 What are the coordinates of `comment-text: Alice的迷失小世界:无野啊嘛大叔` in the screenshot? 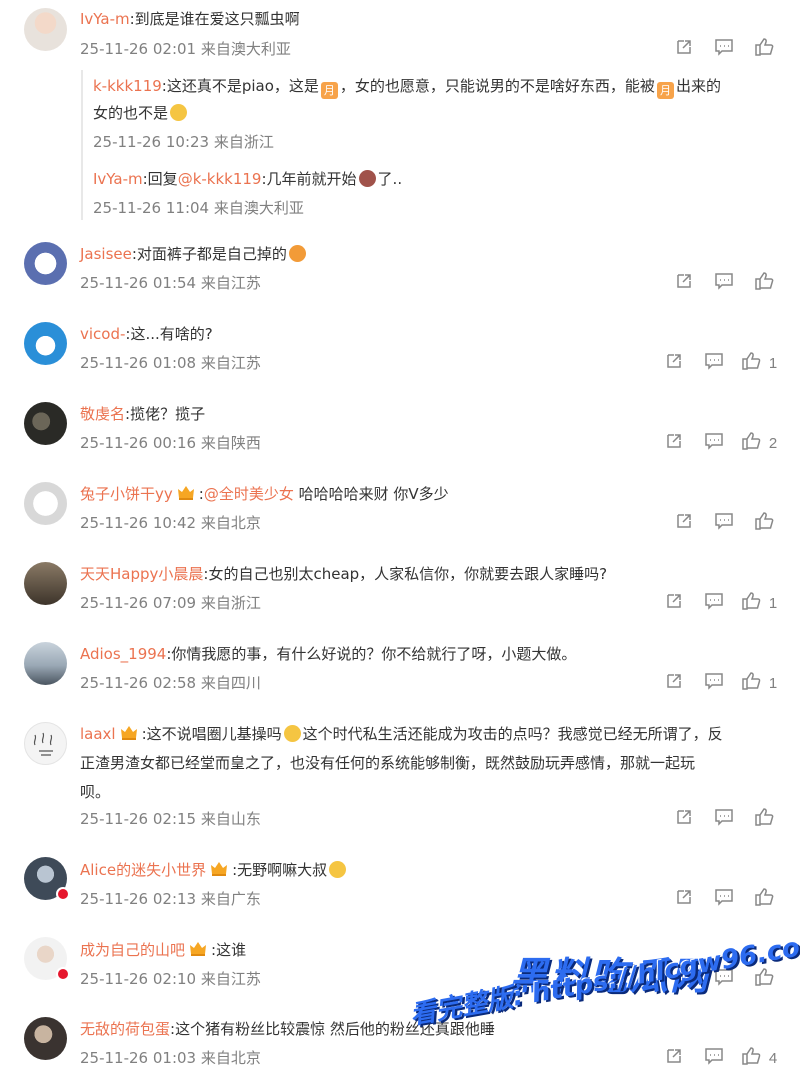 It's located at (214, 870).